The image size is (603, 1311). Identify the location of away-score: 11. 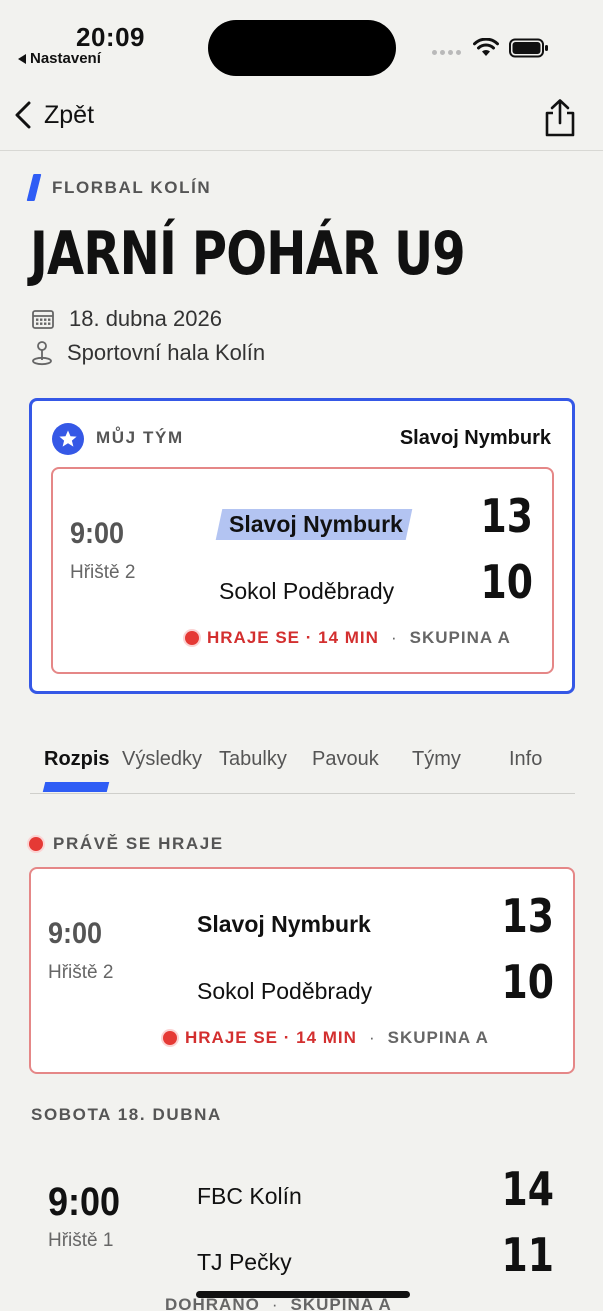
(527, 1255).